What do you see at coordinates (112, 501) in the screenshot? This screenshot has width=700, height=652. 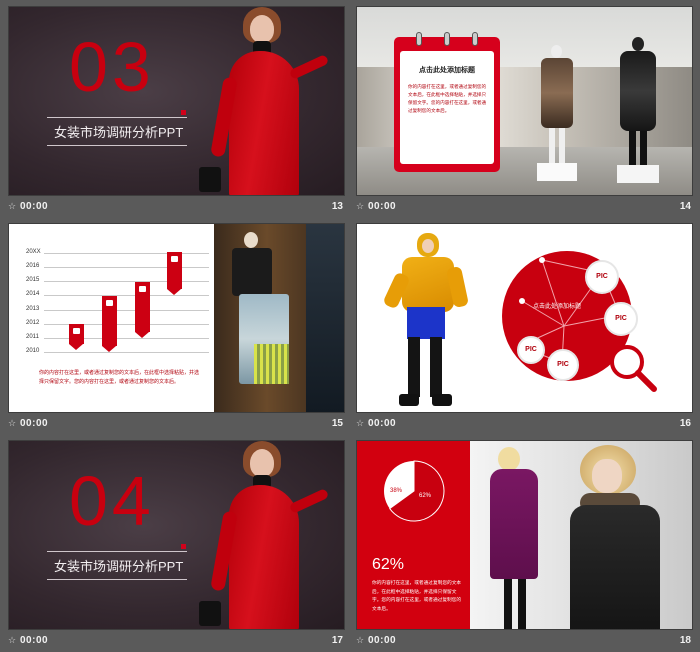 I see `section-number: 04` at bounding box center [112, 501].